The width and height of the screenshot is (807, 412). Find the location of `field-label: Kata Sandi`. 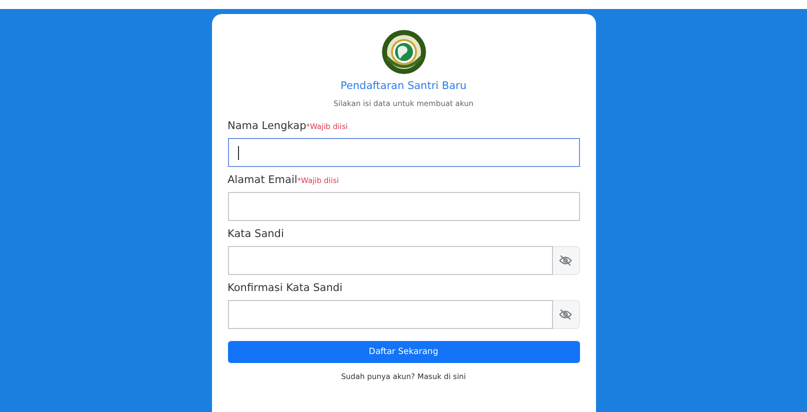

field-label: Kata Sandi is located at coordinates (256, 234).